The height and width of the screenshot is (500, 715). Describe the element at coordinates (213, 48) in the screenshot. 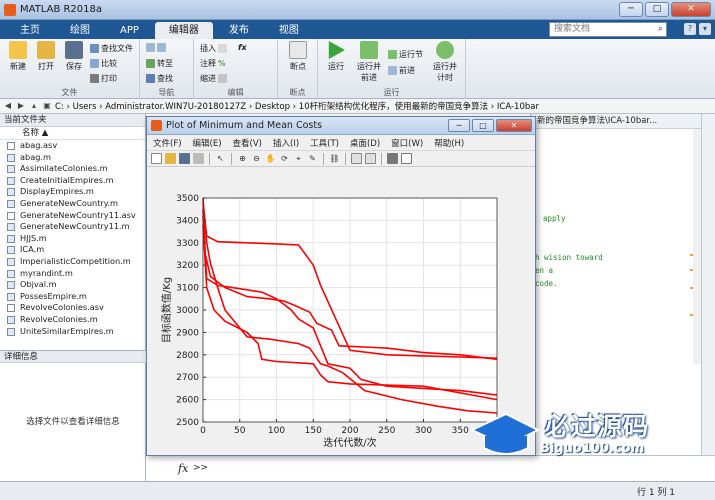

I see `insert-button: 插入` at that location.